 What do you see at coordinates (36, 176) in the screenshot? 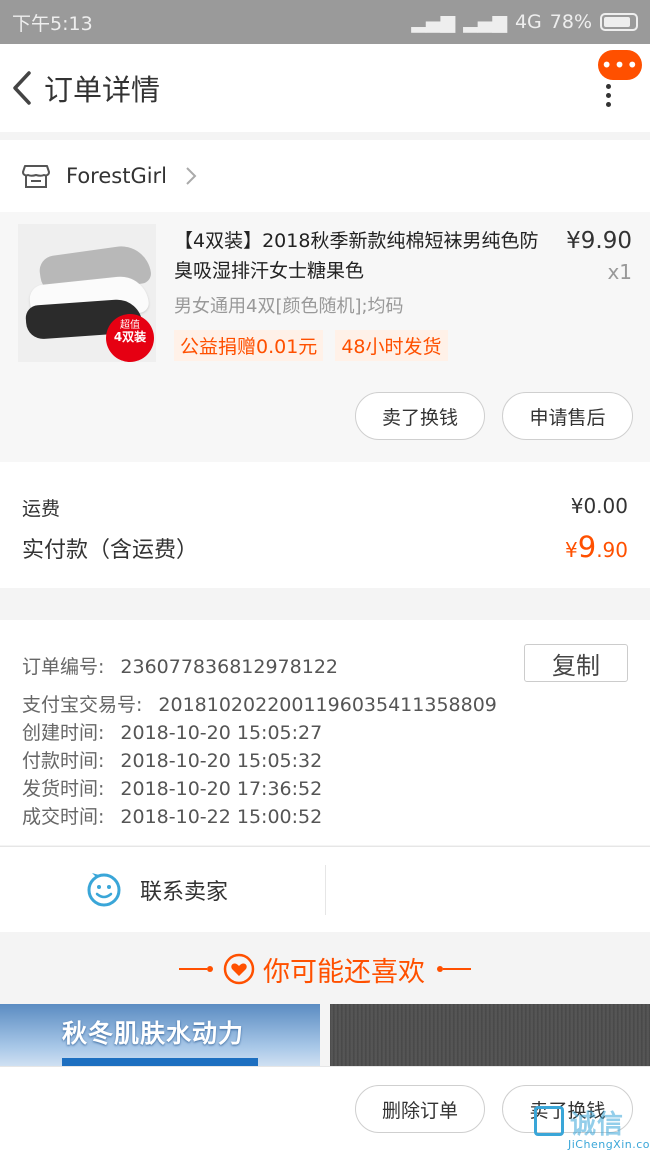
I see `shop-icon` at bounding box center [36, 176].